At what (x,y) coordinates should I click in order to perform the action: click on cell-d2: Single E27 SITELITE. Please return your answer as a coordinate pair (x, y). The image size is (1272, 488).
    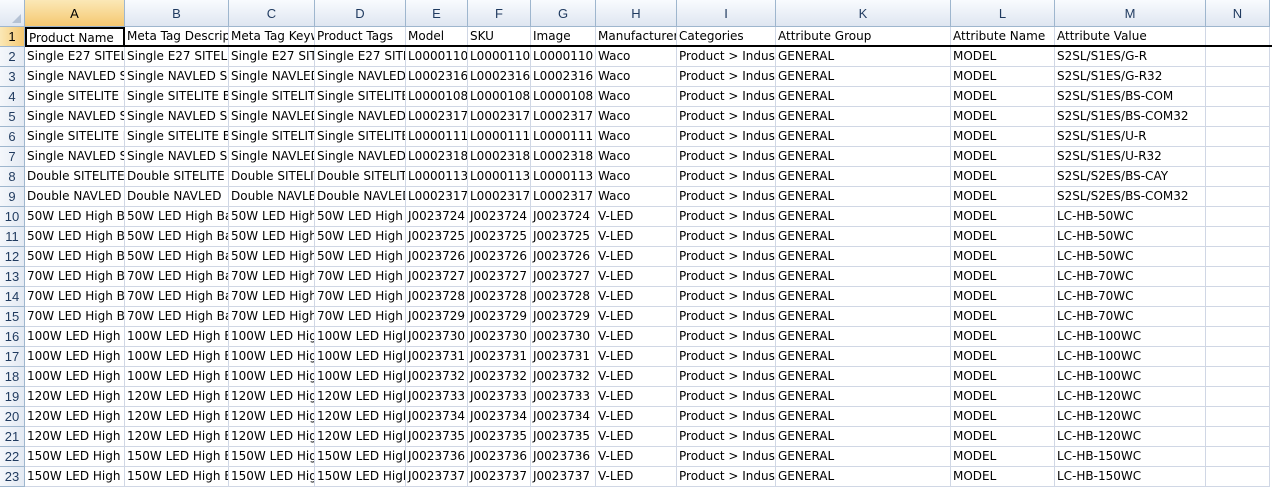
    Looking at the image, I should click on (360, 57).